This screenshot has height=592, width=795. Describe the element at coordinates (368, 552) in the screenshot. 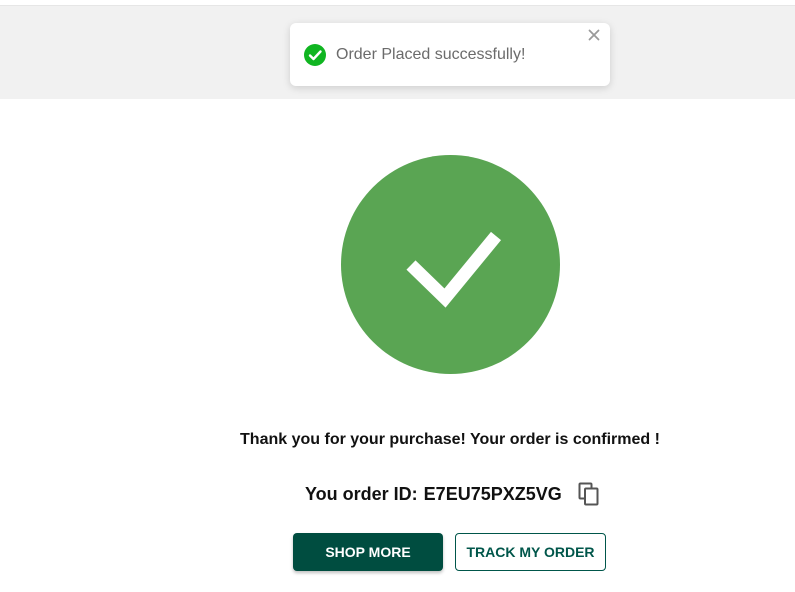

I see `shop-more-button: SHOP MORE` at that location.